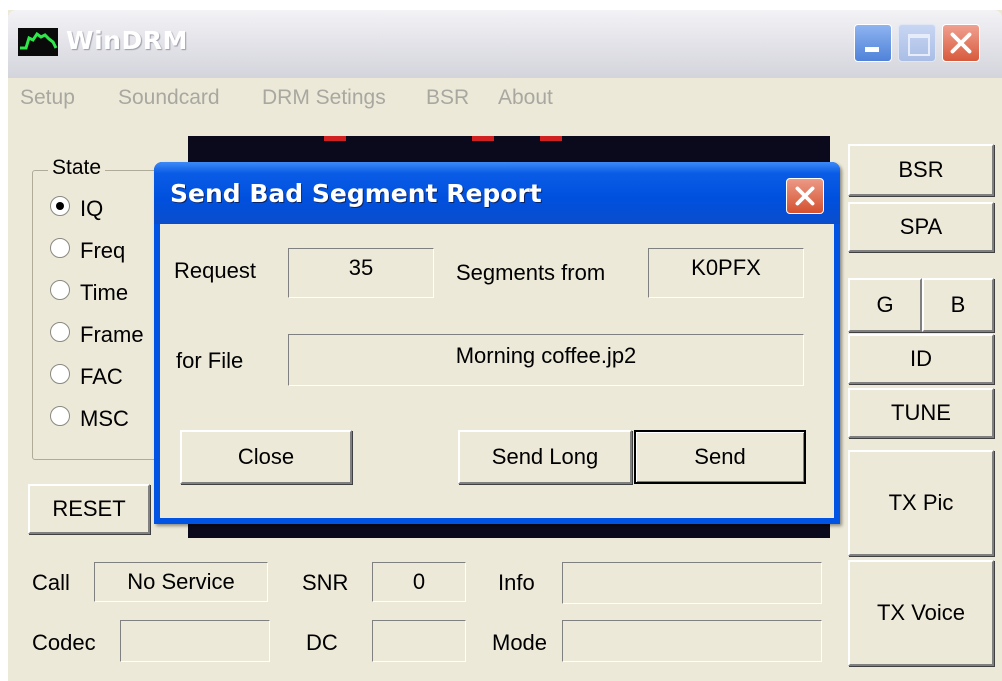  Describe the element at coordinates (921, 170) in the screenshot. I see `bsr-button: BSR` at that location.